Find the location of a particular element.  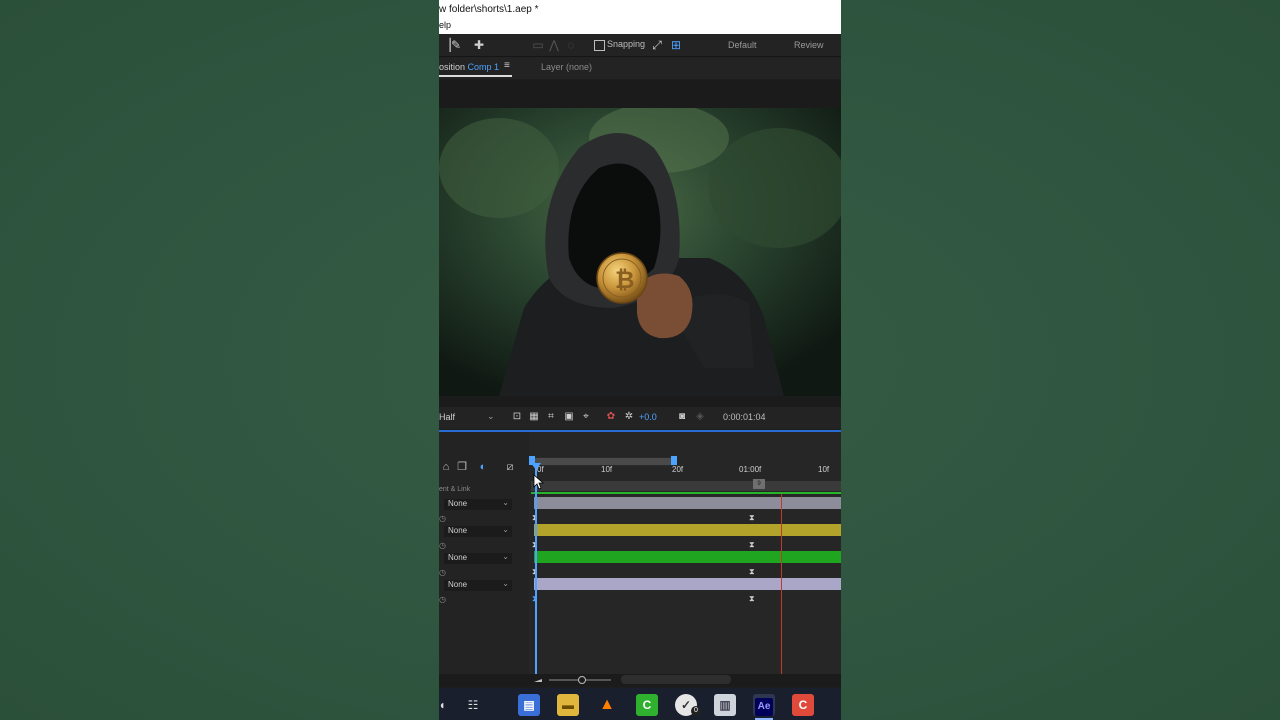

after-effects-taskbar-button: Ae is located at coordinates (764, 705).